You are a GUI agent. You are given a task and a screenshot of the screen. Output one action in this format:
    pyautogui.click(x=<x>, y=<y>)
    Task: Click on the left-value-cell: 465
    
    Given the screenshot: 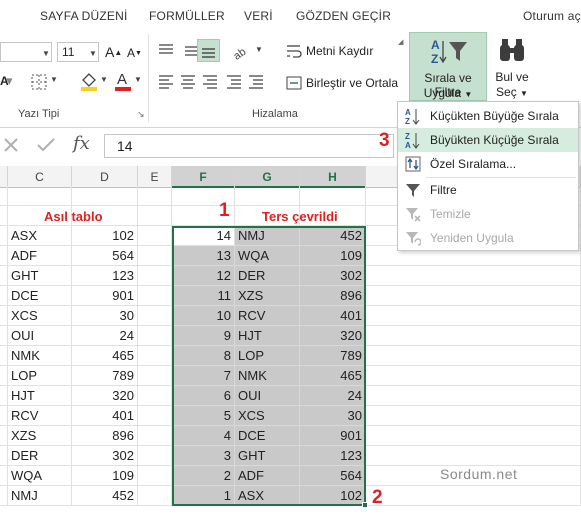 What is the action you would take?
    pyautogui.click(x=105, y=356)
    